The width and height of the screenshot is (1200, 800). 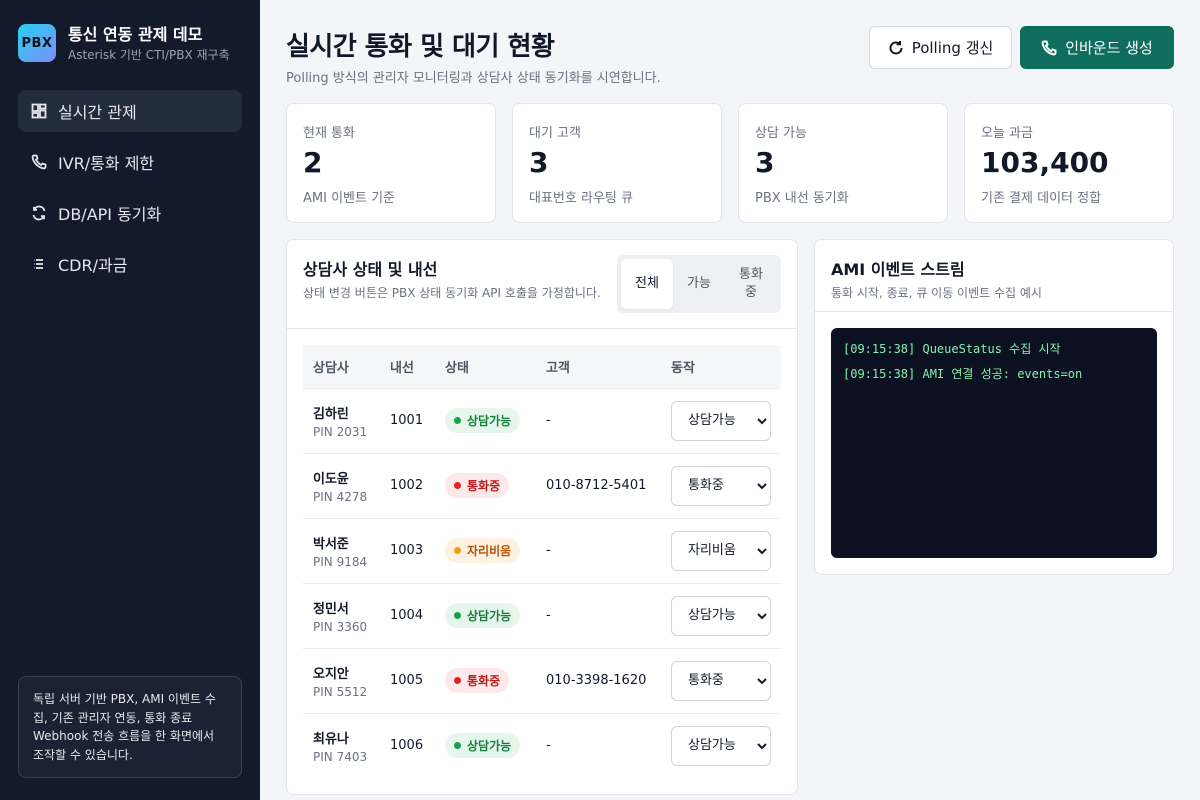 What do you see at coordinates (617, 163) in the screenshot?
I see `stat-card-waiting: 대기 고객 3 대표번호 라우팅 큐` at bounding box center [617, 163].